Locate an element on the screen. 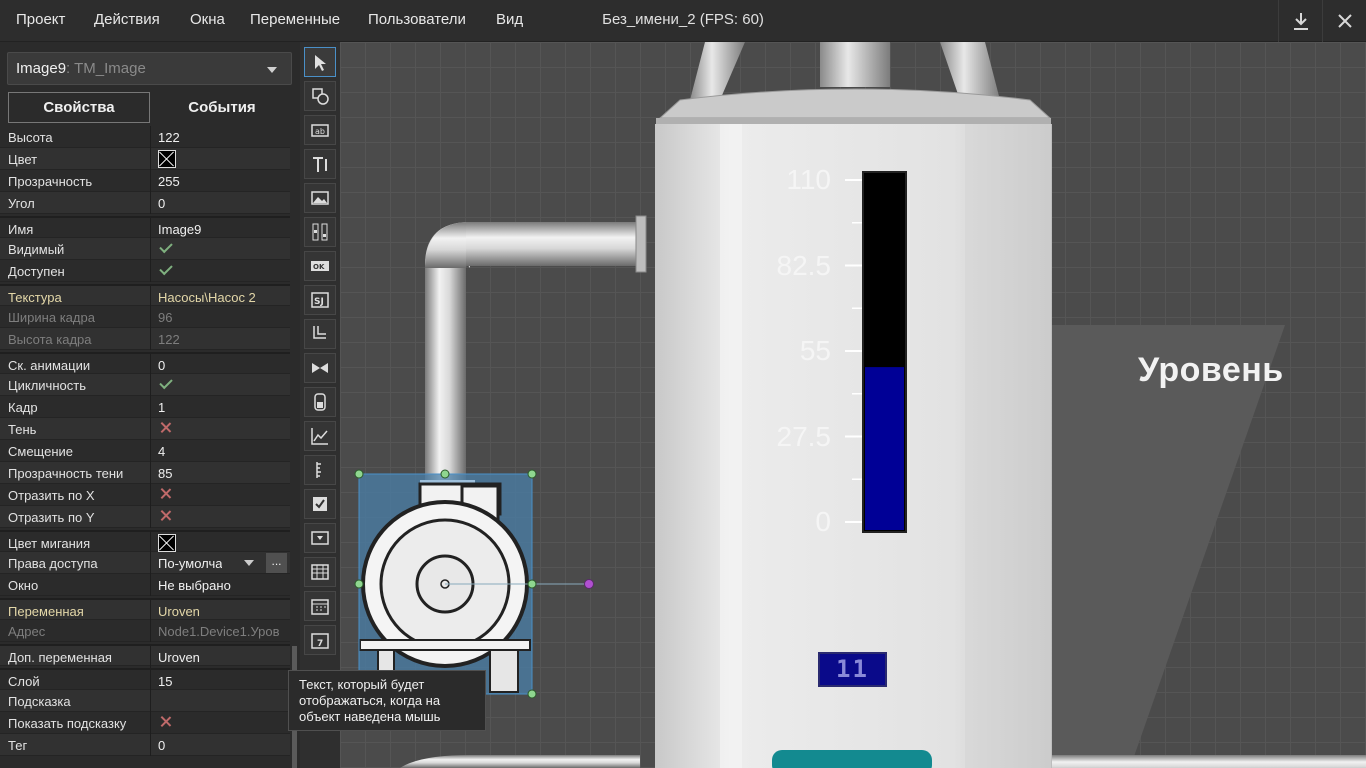 The width and height of the screenshot is (1366, 768). property-row: Высота 122 is located at coordinates (145, 137).